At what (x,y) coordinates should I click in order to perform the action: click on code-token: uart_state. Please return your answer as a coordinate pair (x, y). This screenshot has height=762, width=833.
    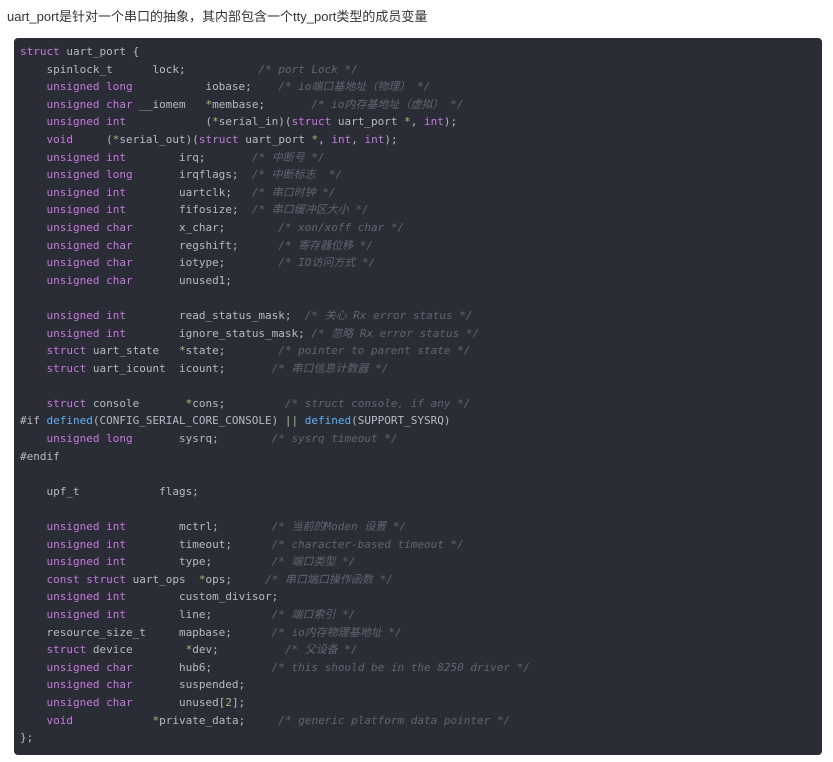
    Looking at the image, I should click on (132, 351).